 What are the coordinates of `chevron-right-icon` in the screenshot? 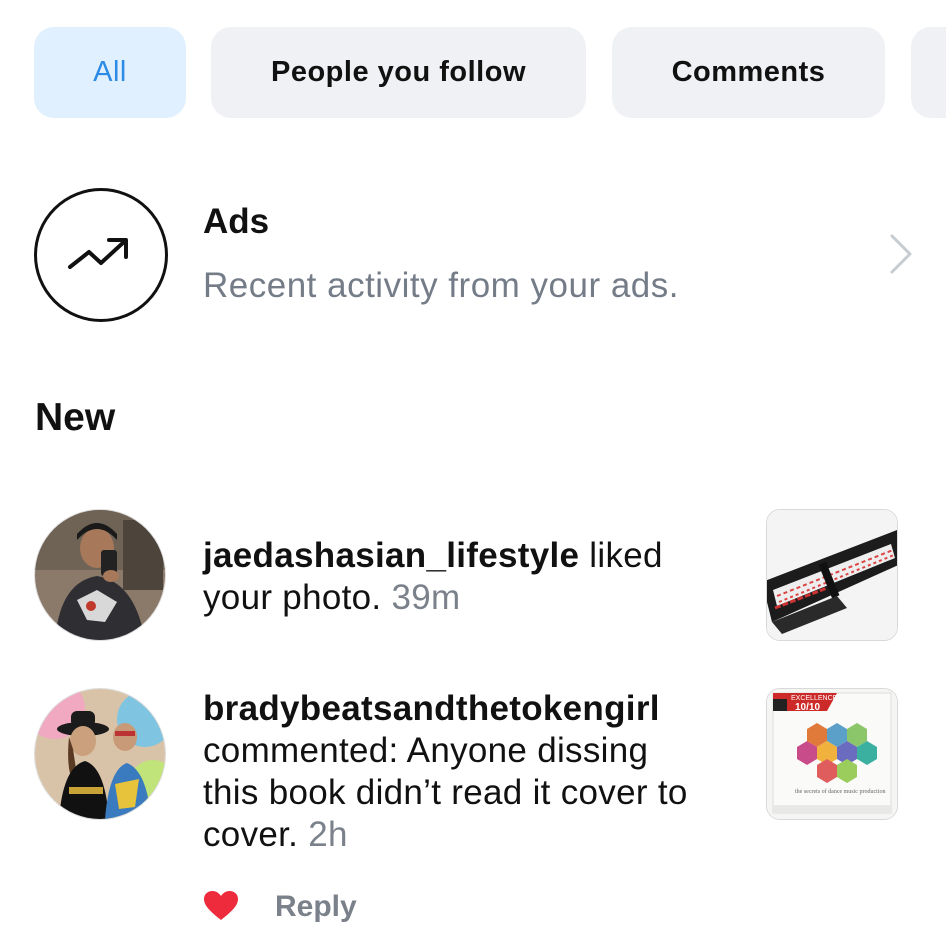 It's located at (901, 256).